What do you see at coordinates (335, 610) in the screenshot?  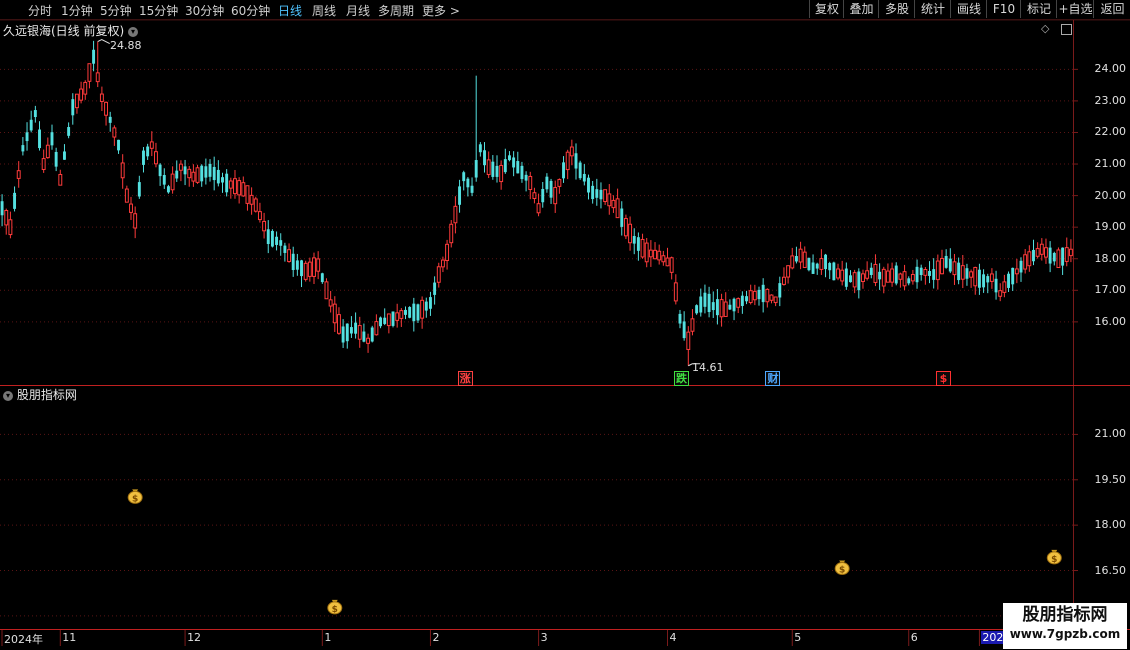 I see `money-bag-symbol: $` at bounding box center [335, 610].